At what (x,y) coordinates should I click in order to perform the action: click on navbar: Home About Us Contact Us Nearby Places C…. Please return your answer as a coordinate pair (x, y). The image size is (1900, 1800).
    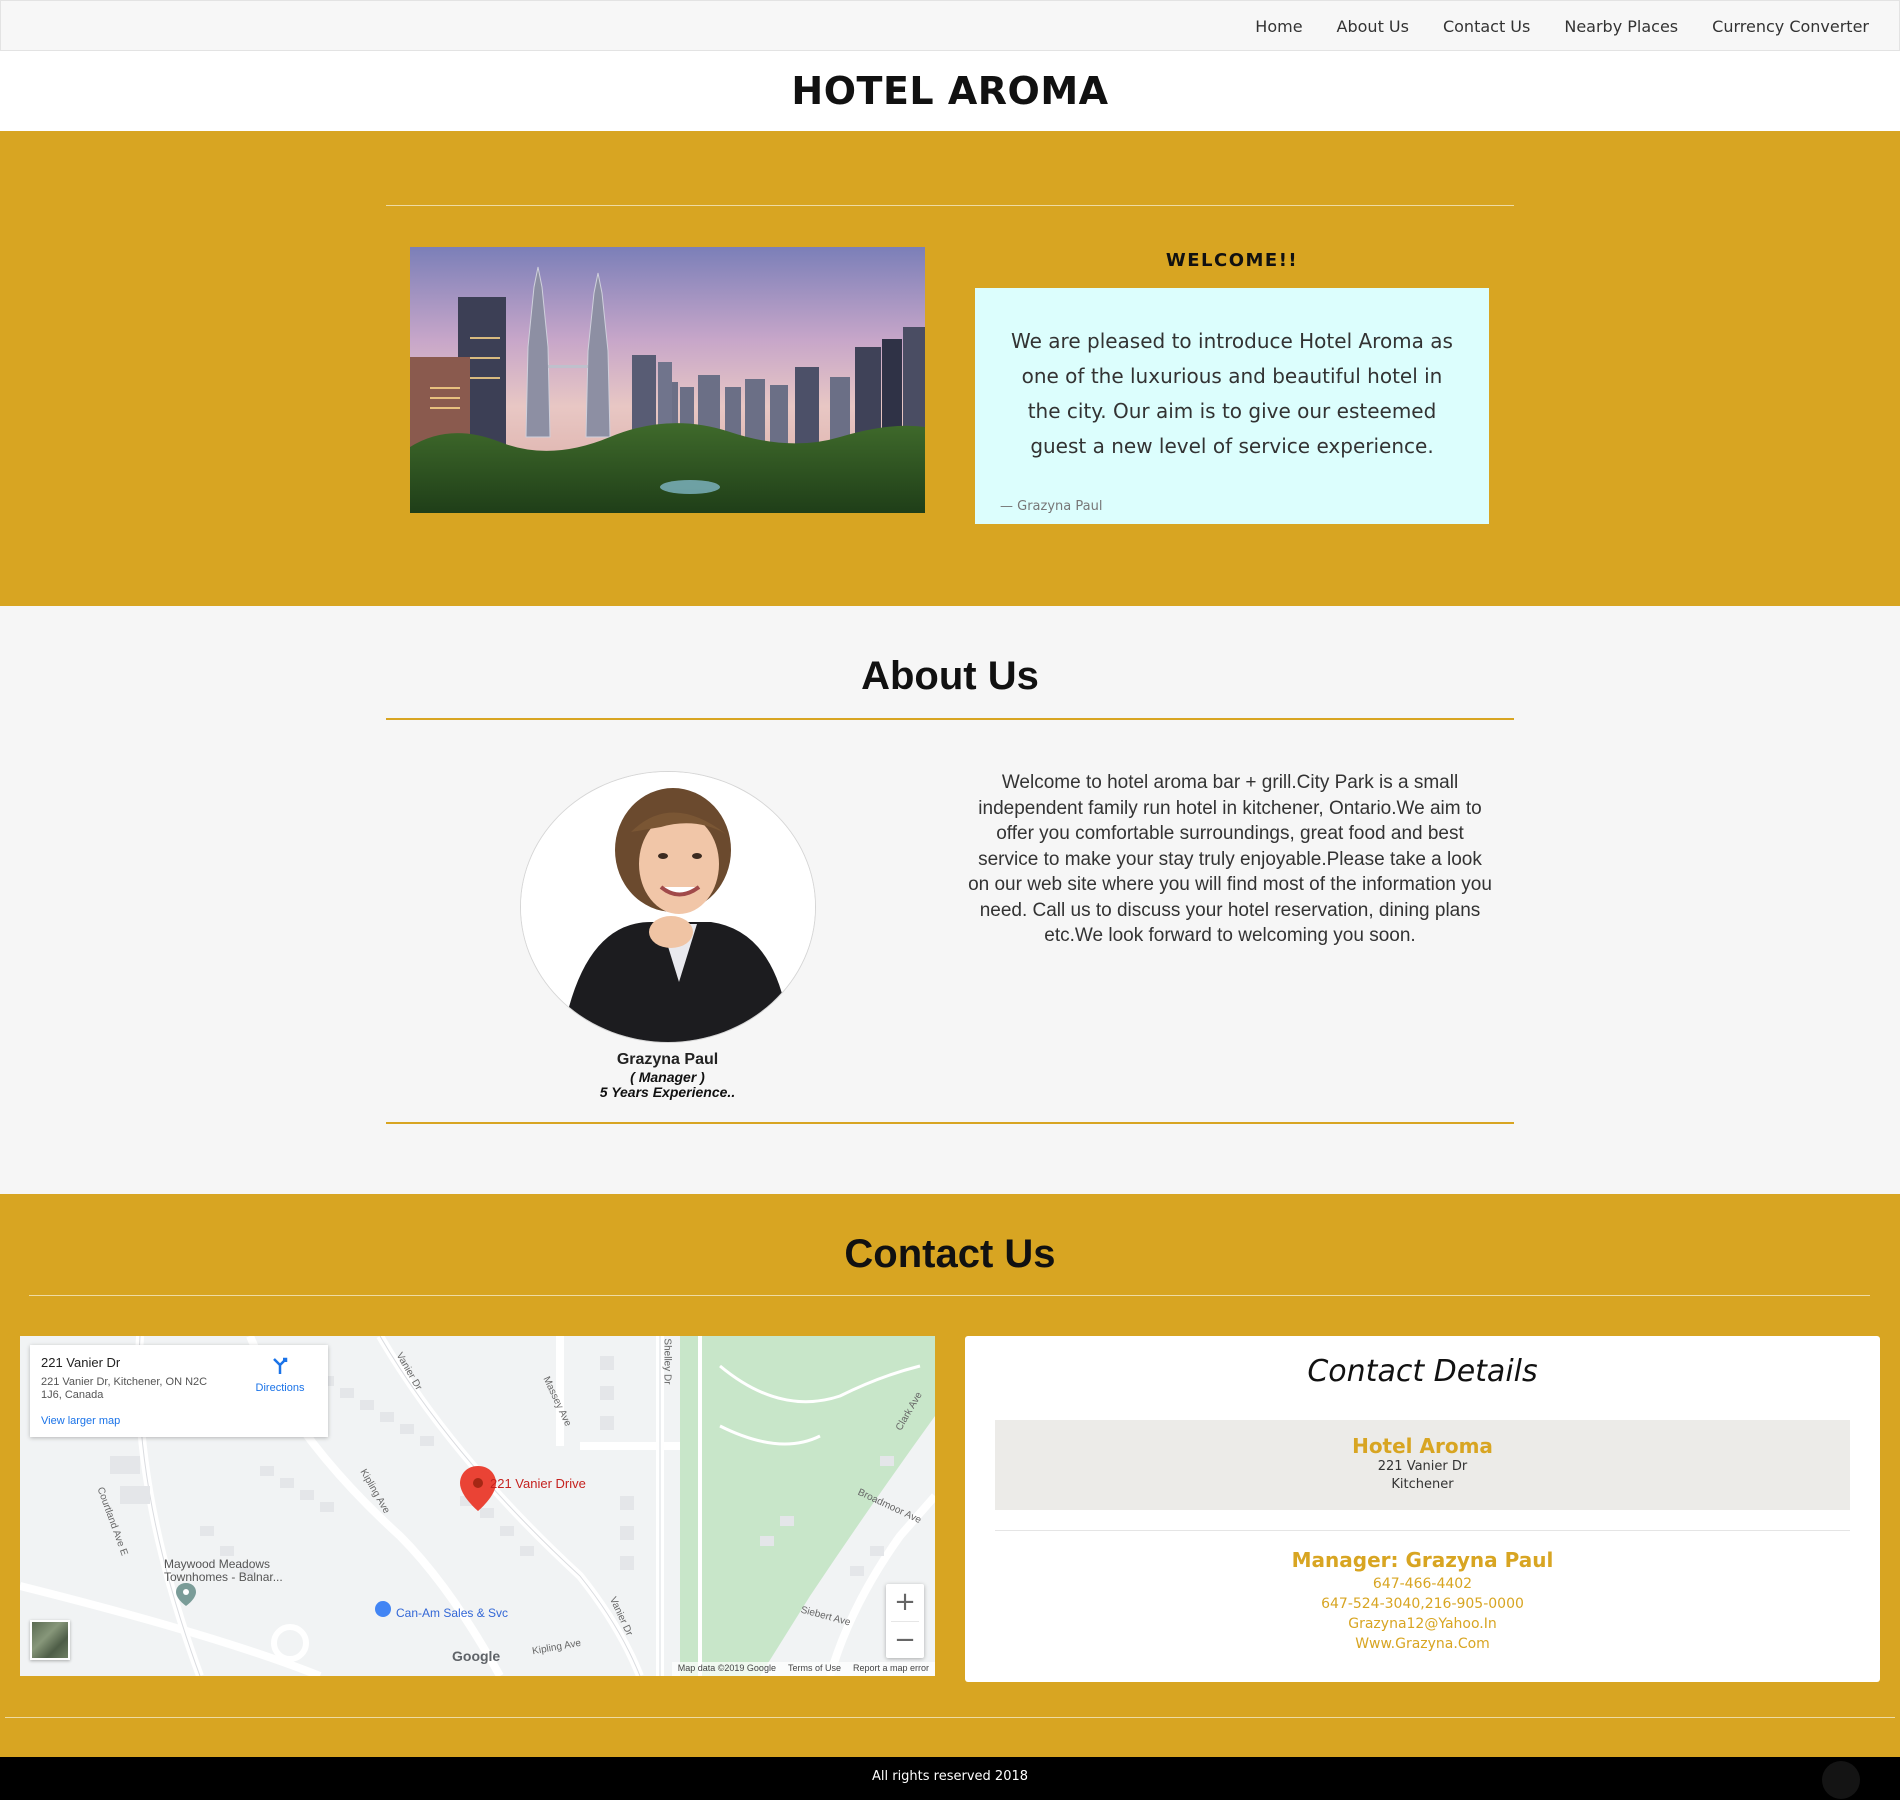
    Looking at the image, I should click on (950, 25).